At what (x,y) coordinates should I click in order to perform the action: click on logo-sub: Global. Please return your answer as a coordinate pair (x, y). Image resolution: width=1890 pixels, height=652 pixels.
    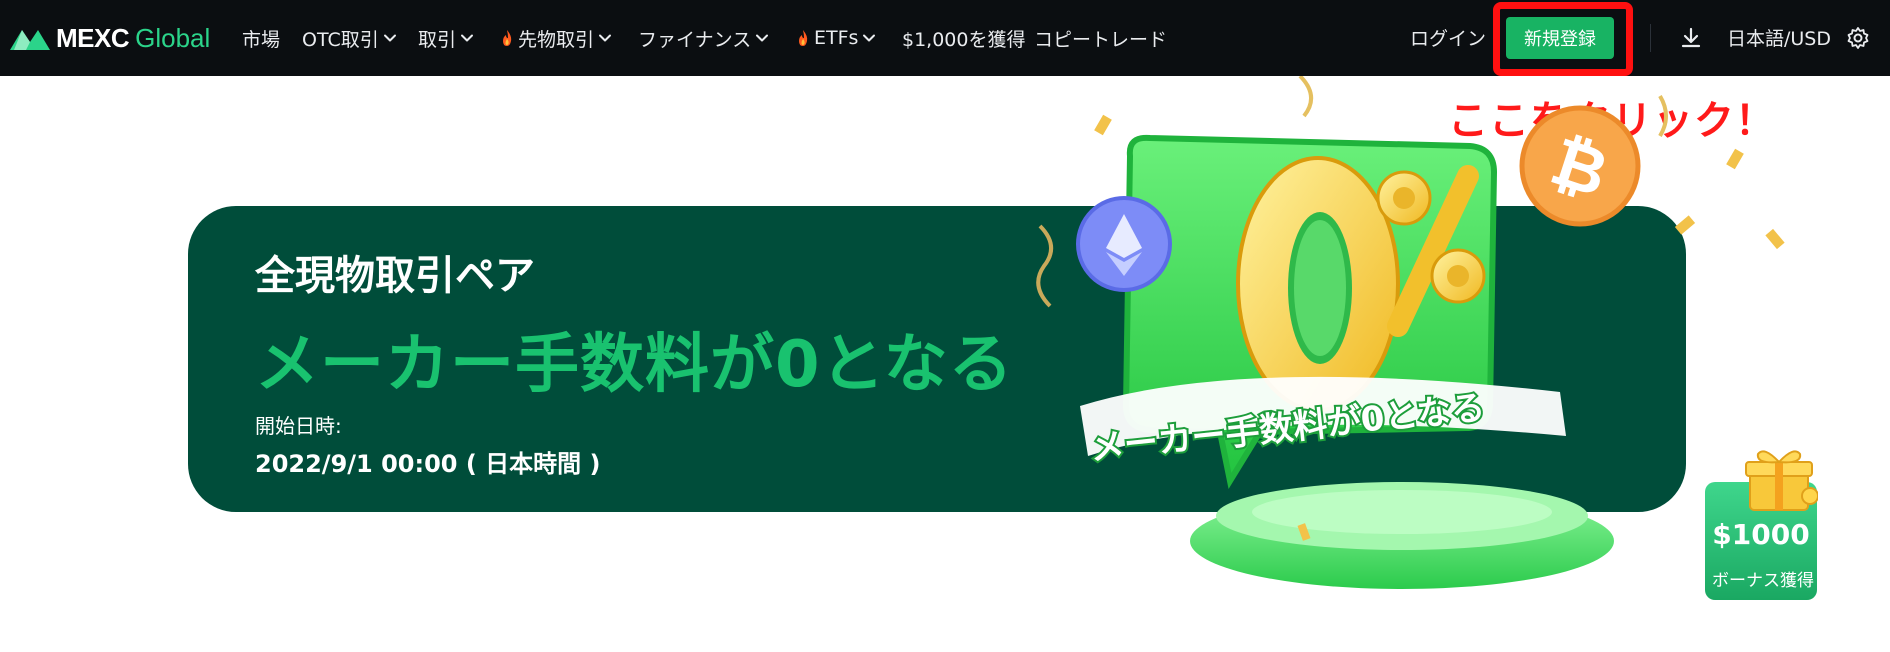
    Looking at the image, I should click on (173, 37).